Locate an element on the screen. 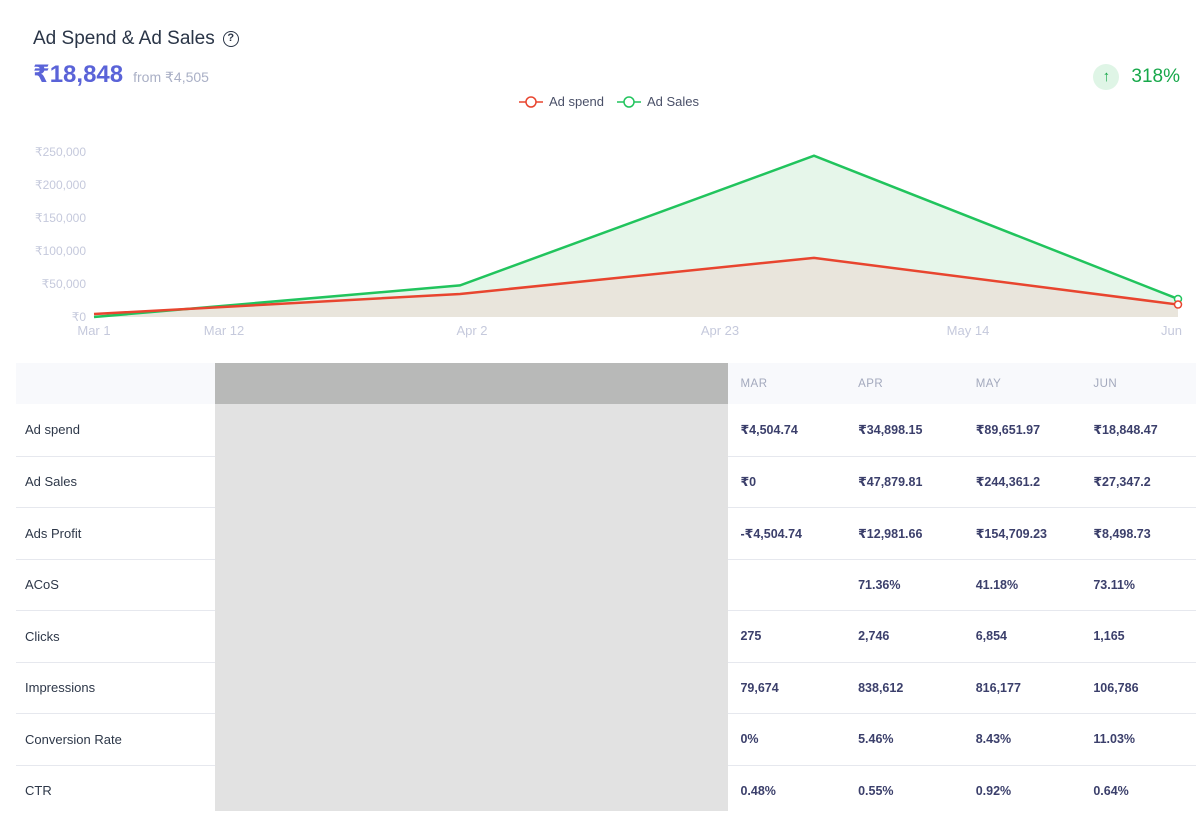  x-tick-label: Mar 1 is located at coordinates (93, 330).